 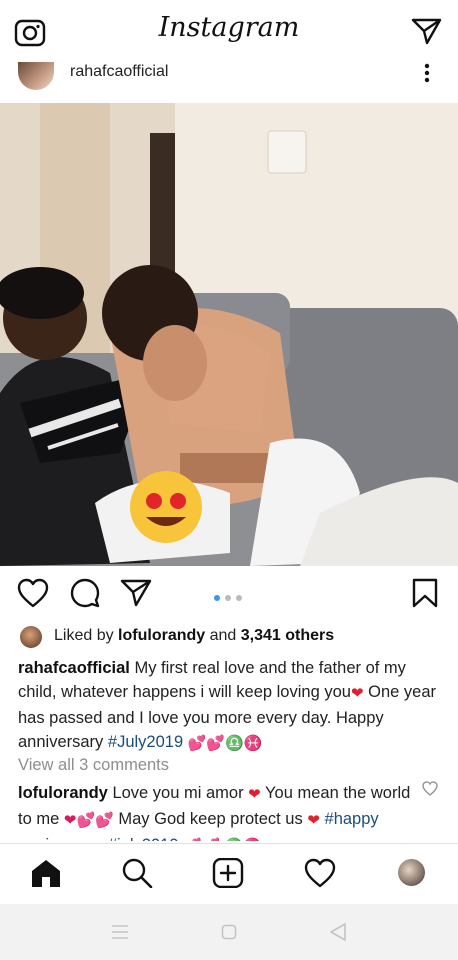 I want to click on carousel-indicator, so click(x=230, y=594).